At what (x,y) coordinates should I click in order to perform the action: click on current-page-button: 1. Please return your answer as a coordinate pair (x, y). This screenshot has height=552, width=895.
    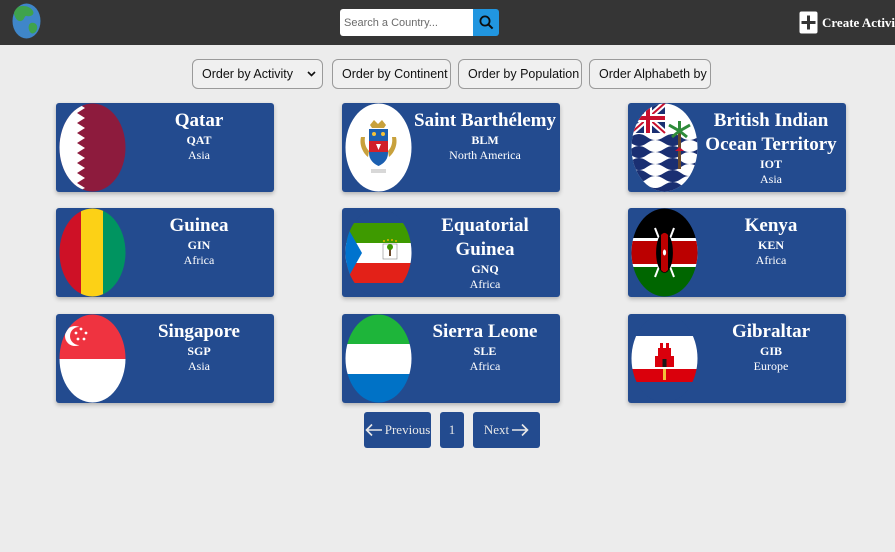
    Looking at the image, I should click on (452, 430).